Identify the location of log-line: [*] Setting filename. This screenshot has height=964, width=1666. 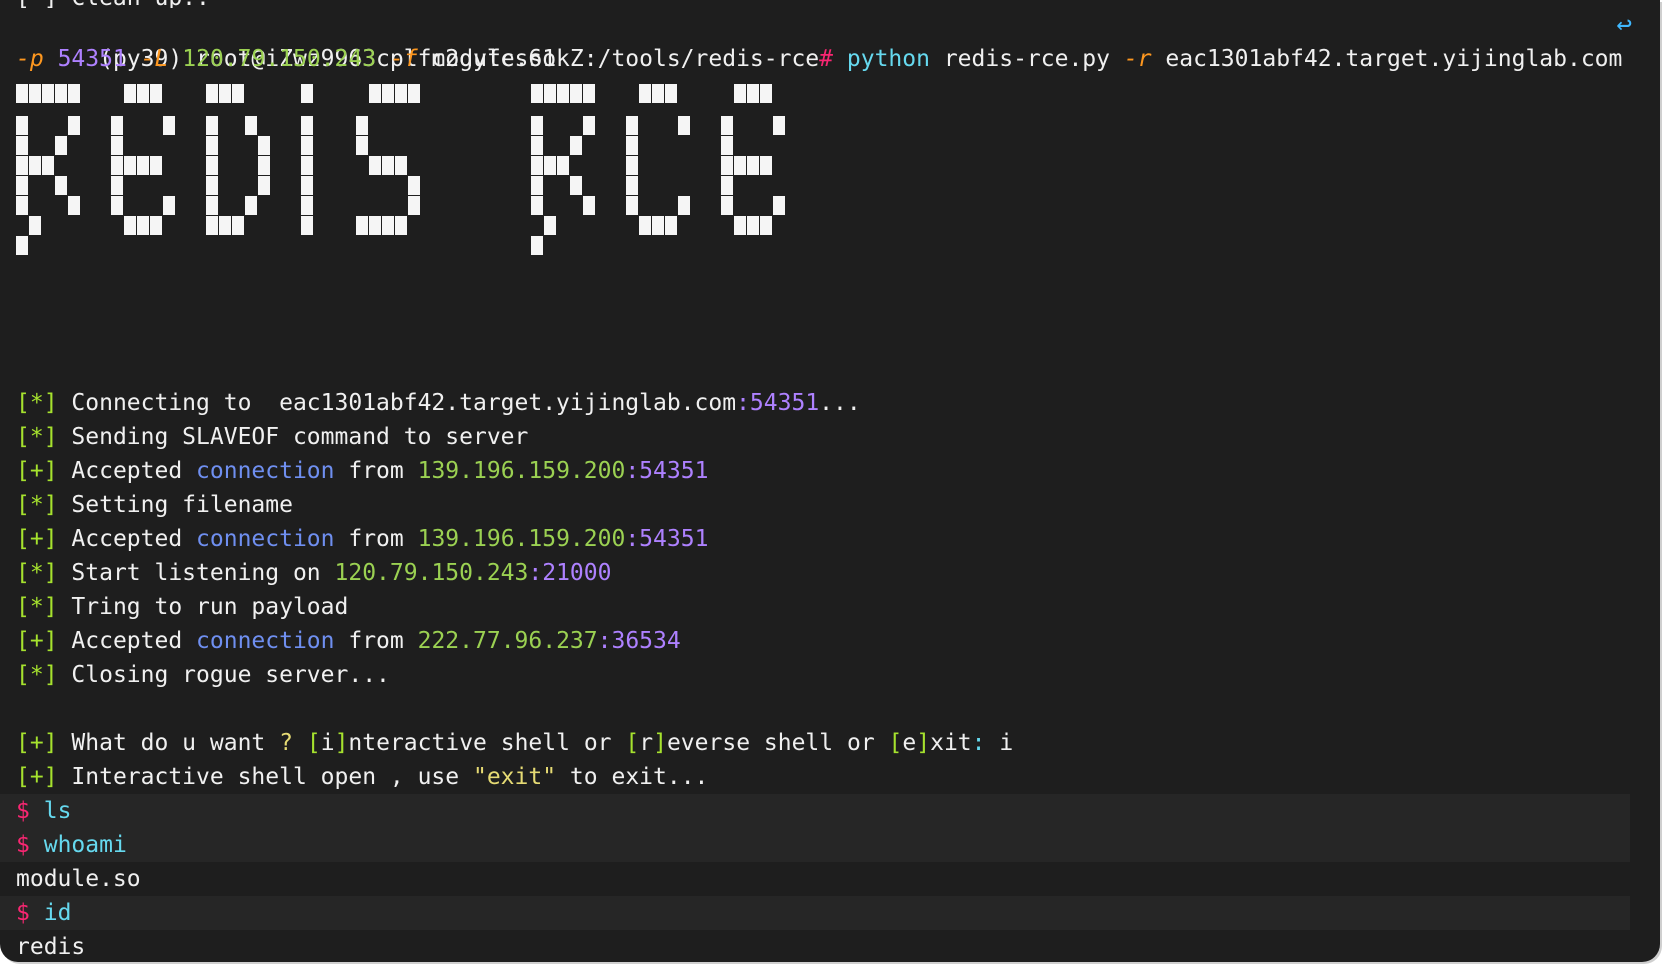
(823, 505).